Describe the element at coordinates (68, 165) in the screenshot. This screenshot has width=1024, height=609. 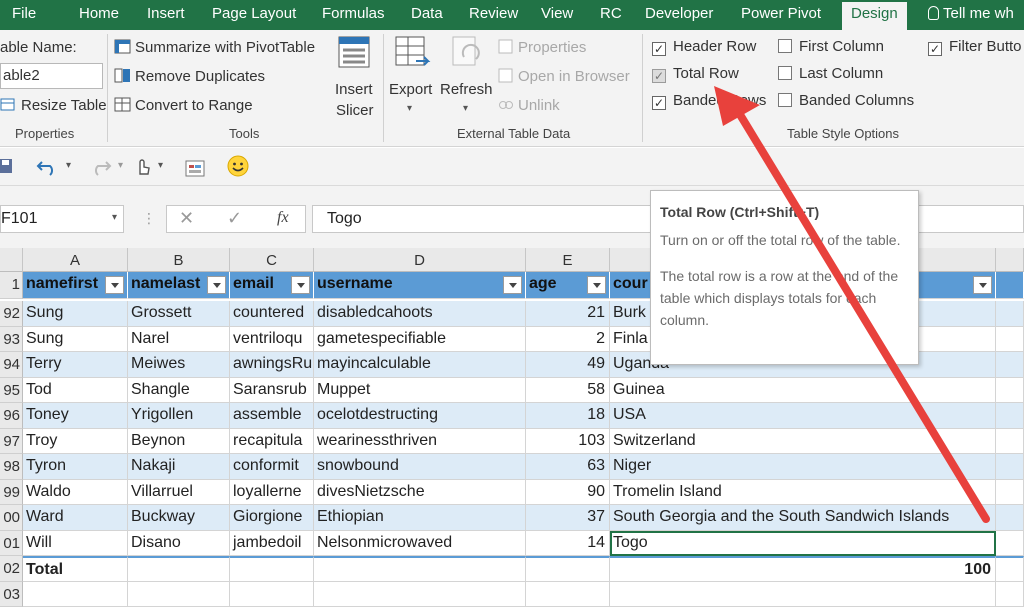
I see `undo-dropdown-icon: ▾` at that location.